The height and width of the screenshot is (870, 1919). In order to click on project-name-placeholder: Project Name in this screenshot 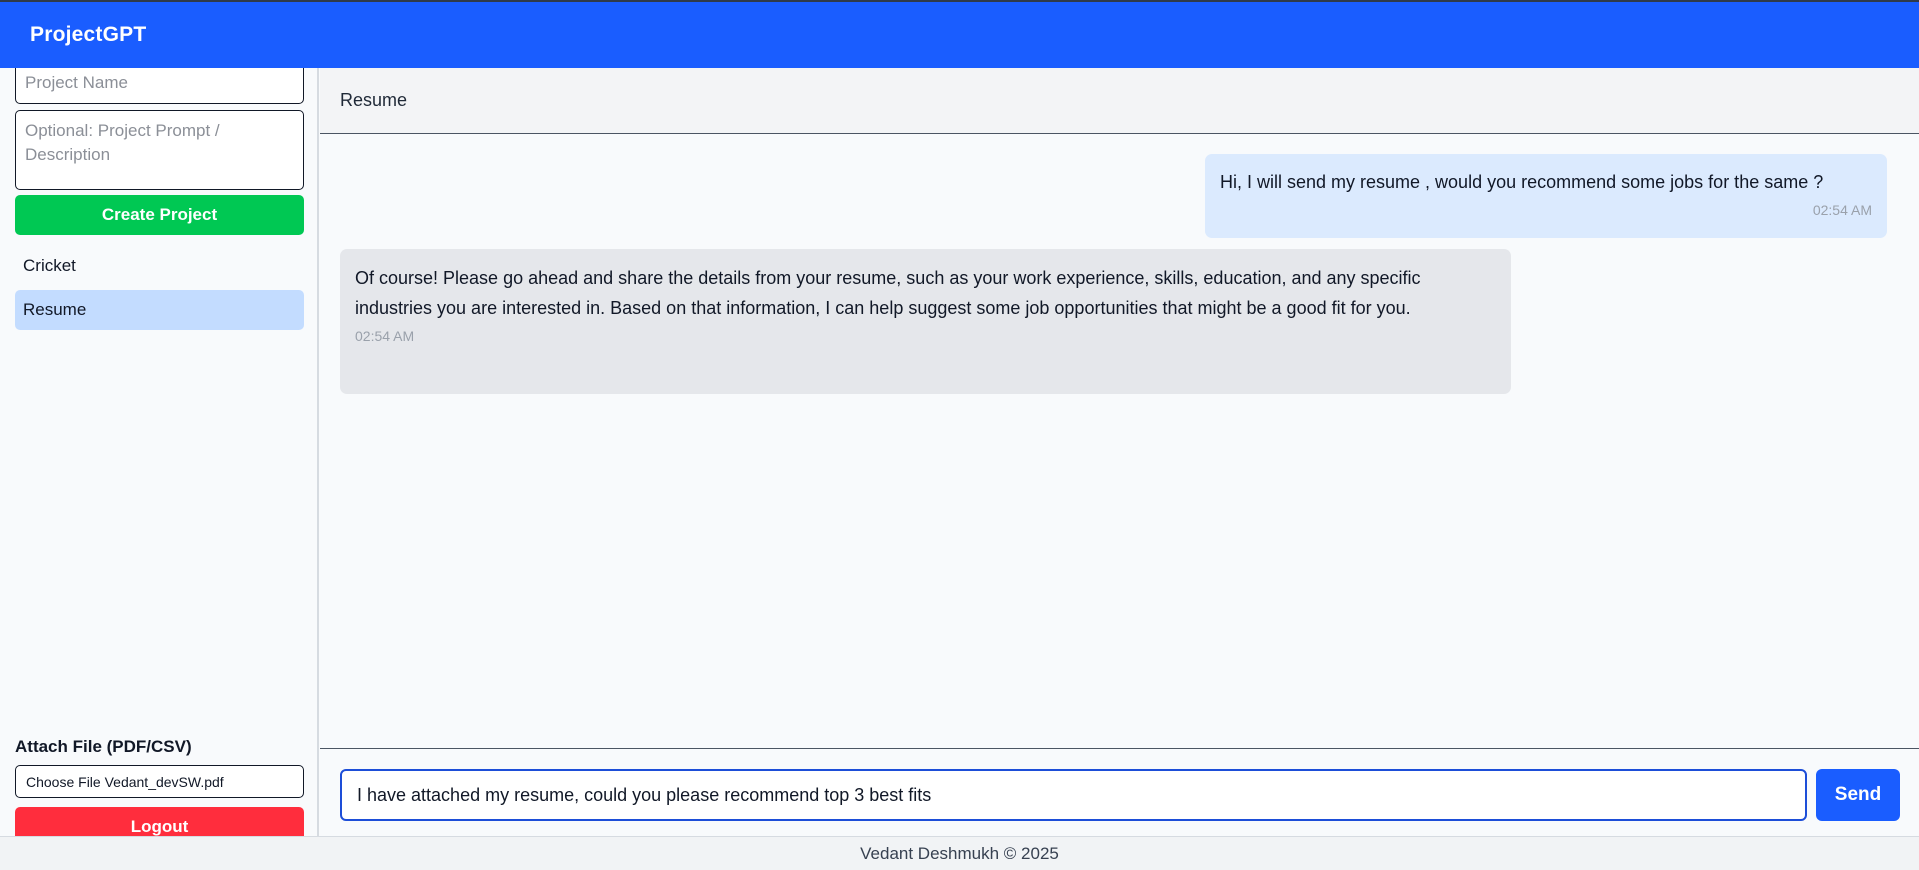, I will do `click(76, 82)`.